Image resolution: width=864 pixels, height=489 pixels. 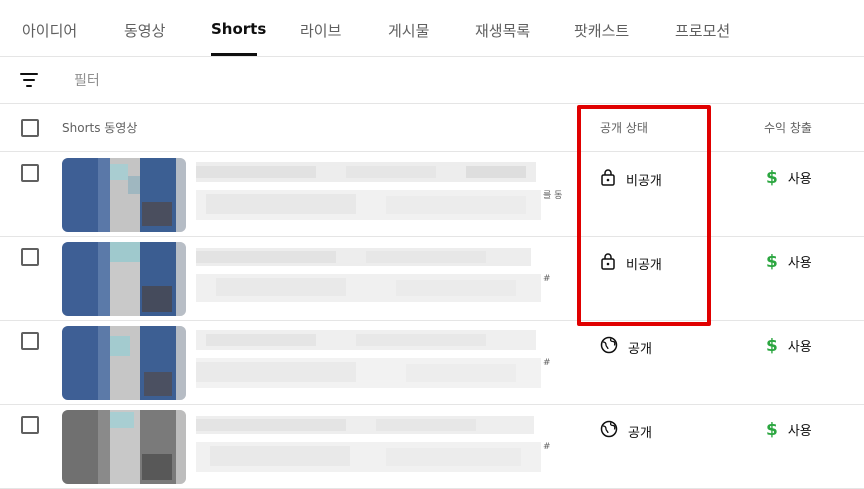 What do you see at coordinates (432, 28) in the screenshot?
I see `content-tabs: 아이디어 동영상 Shorts 라이브 게시물 재생목록 팟캐스트 프로모션` at bounding box center [432, 28].